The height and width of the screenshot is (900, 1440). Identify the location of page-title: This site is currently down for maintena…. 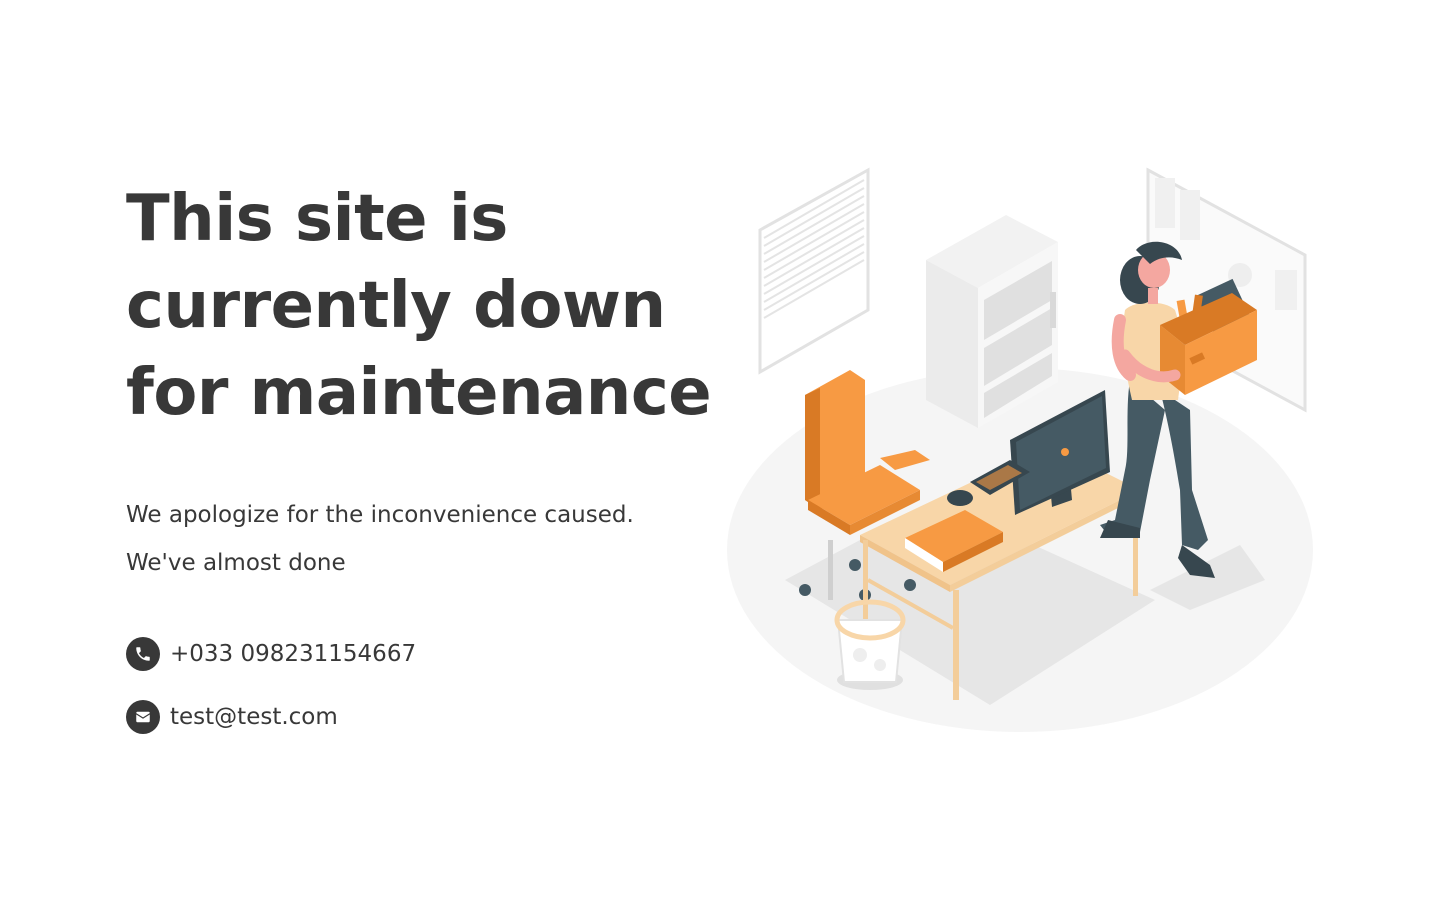
(419, 306).